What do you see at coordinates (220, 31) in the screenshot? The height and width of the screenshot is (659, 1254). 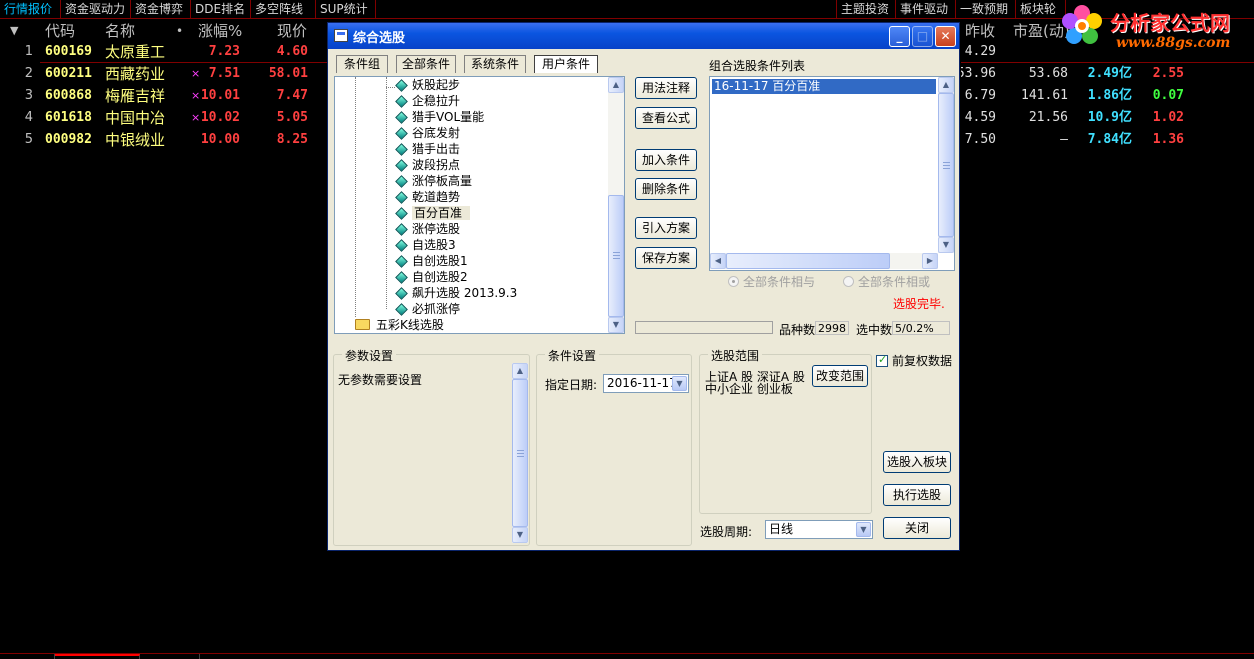 I see `header-change: 涨幅%` at bounding box center [220, 31].